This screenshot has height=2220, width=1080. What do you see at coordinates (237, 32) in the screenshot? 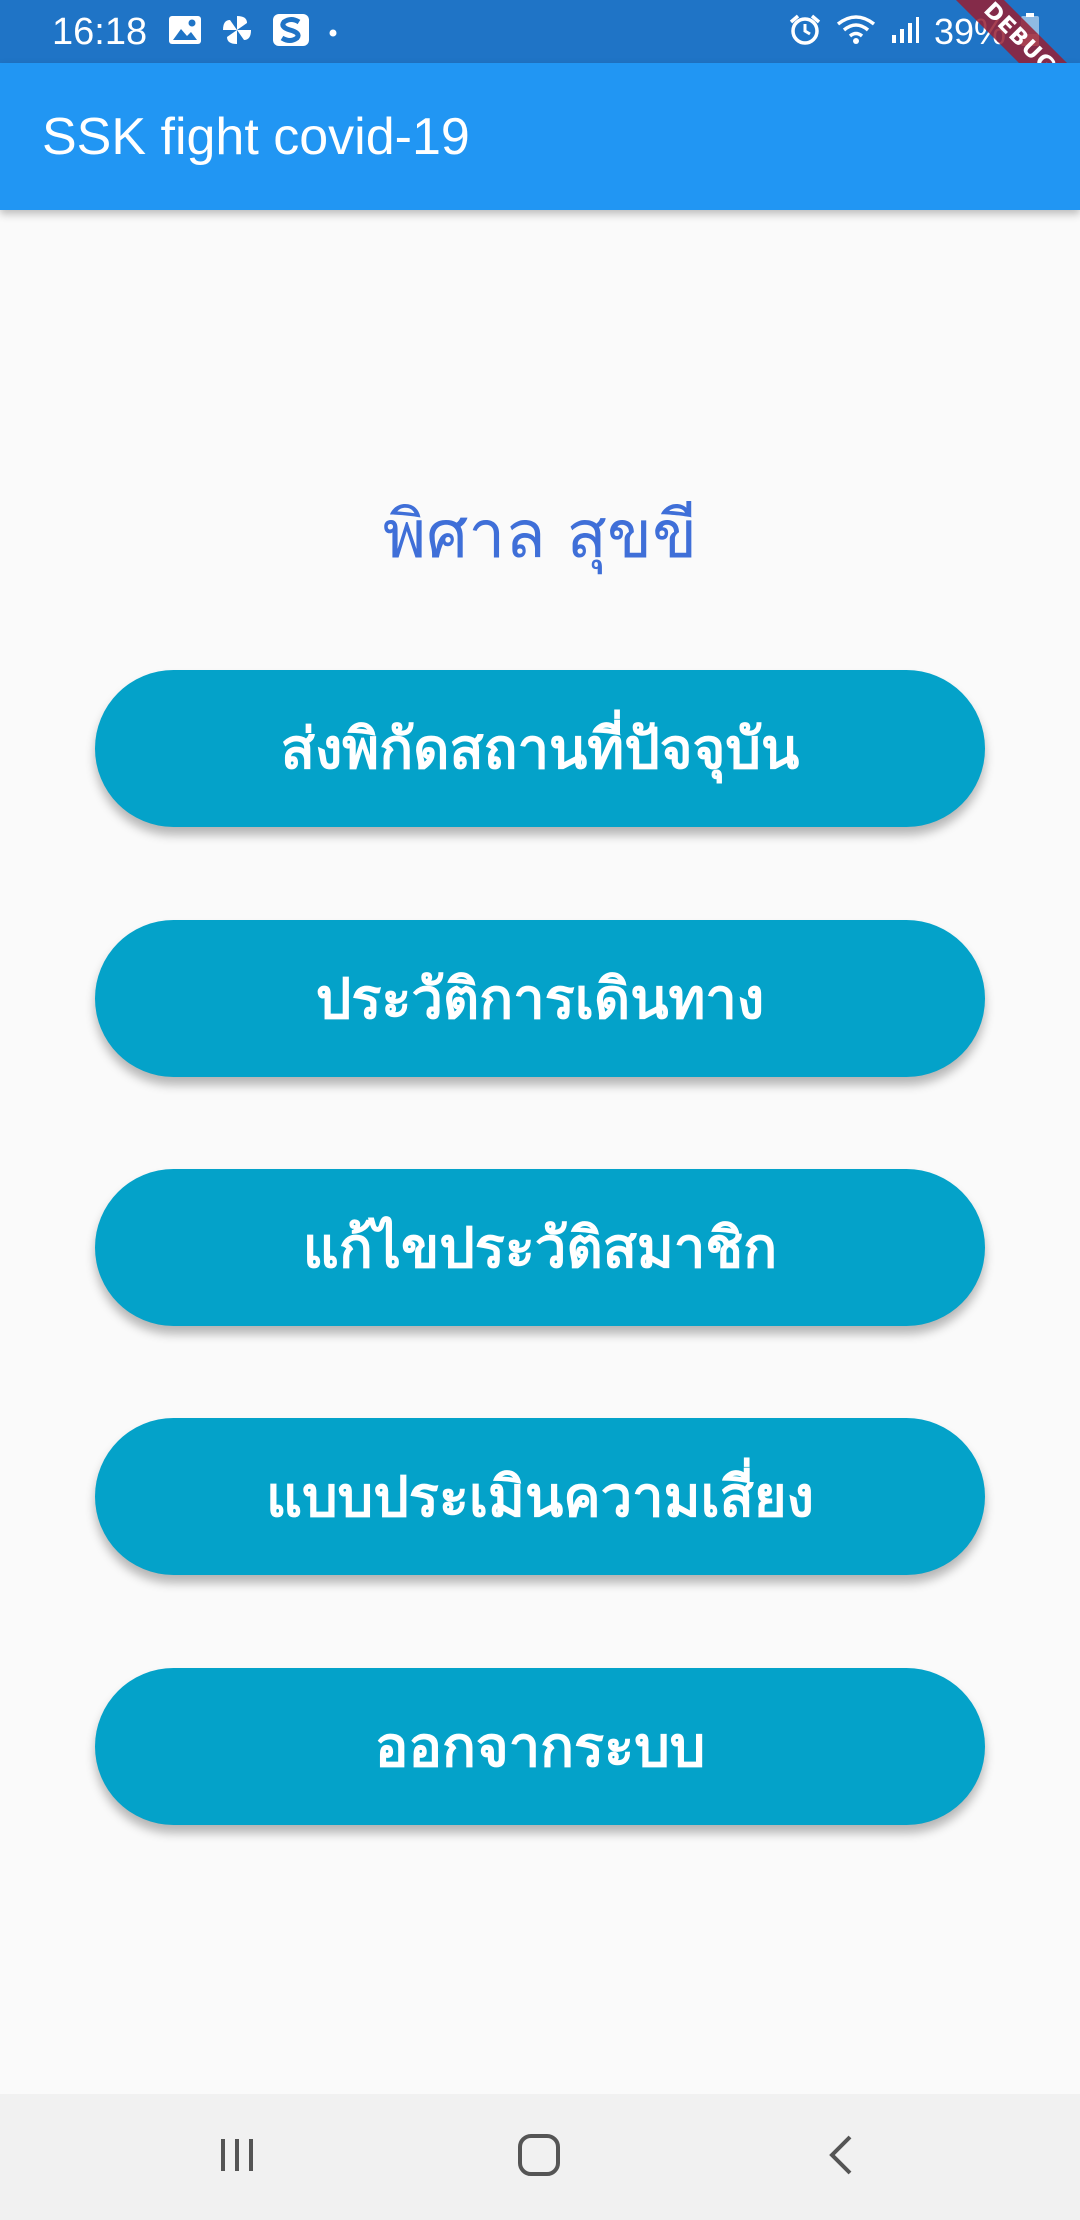
I see `pinwheel-icon` at bounding box center [237, 32].